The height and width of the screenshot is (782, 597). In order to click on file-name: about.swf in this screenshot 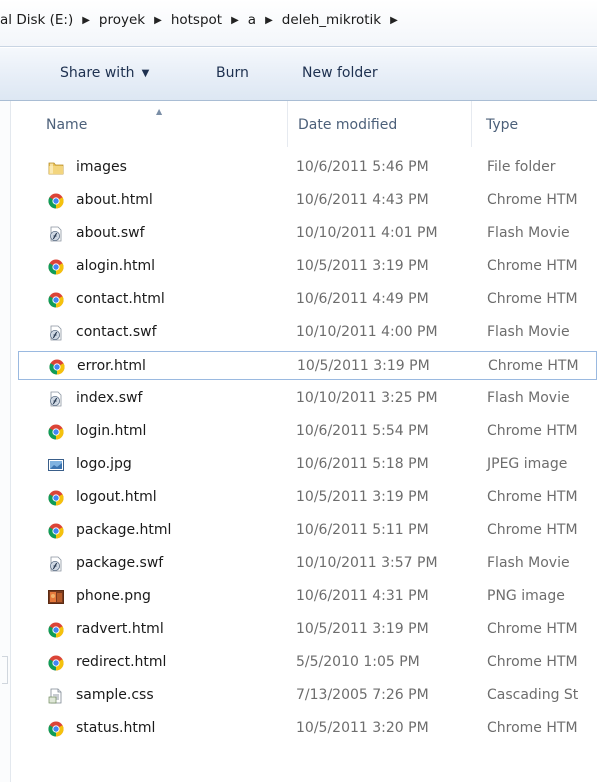, I will do `click(110, 233)`.